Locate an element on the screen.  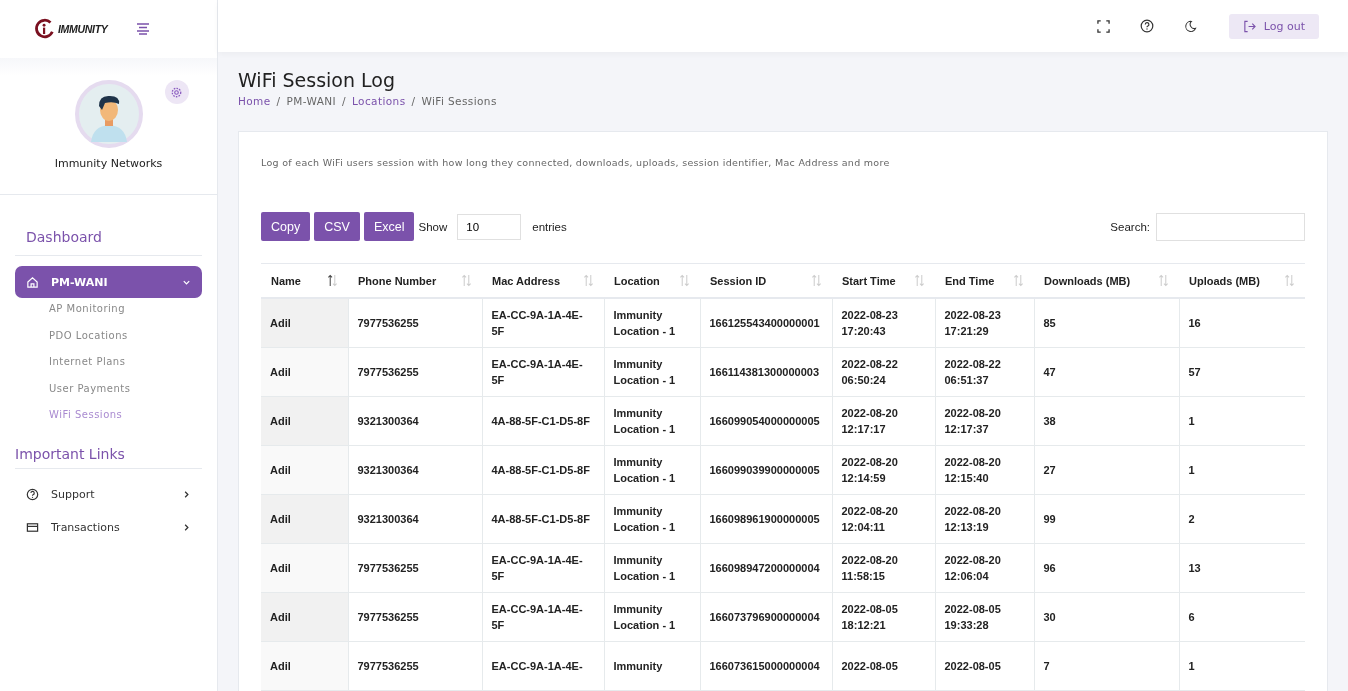
table-cell: 166098947200000004 is located at coordinates (766, 568).